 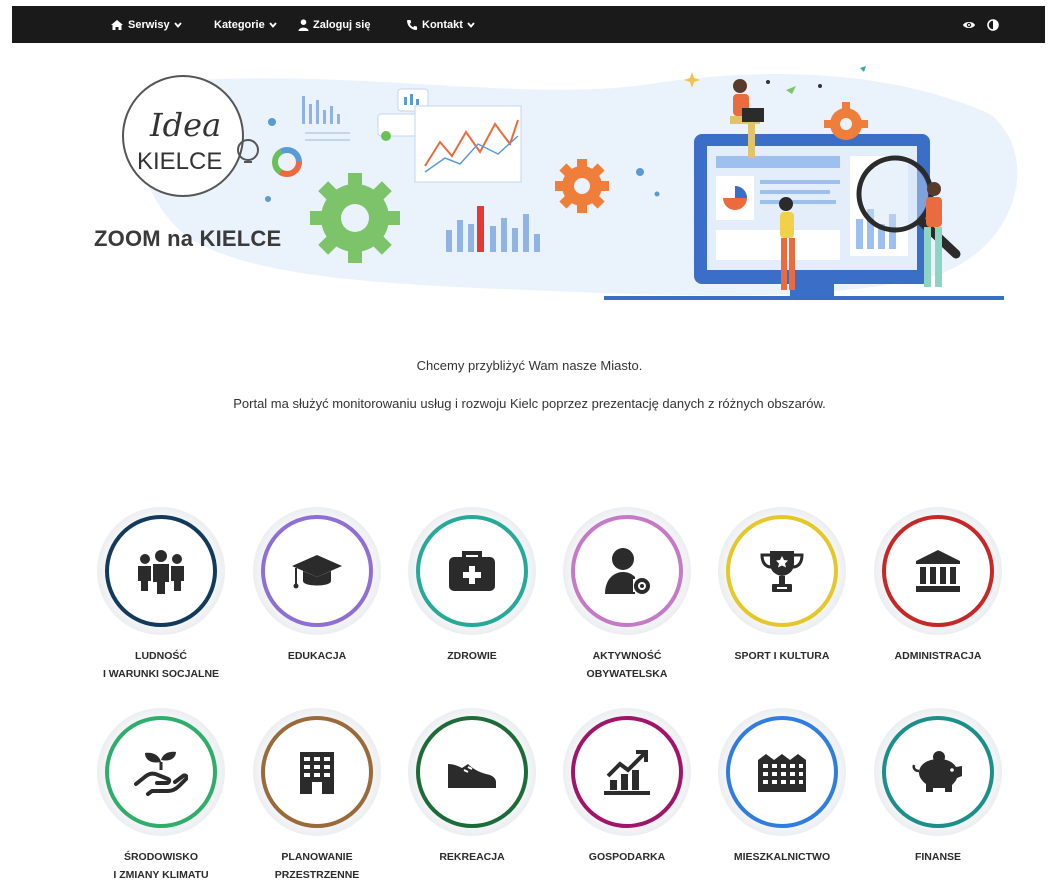 I want to click on category-label: MIESZKALNICTWO, so click(x=782, y=857).